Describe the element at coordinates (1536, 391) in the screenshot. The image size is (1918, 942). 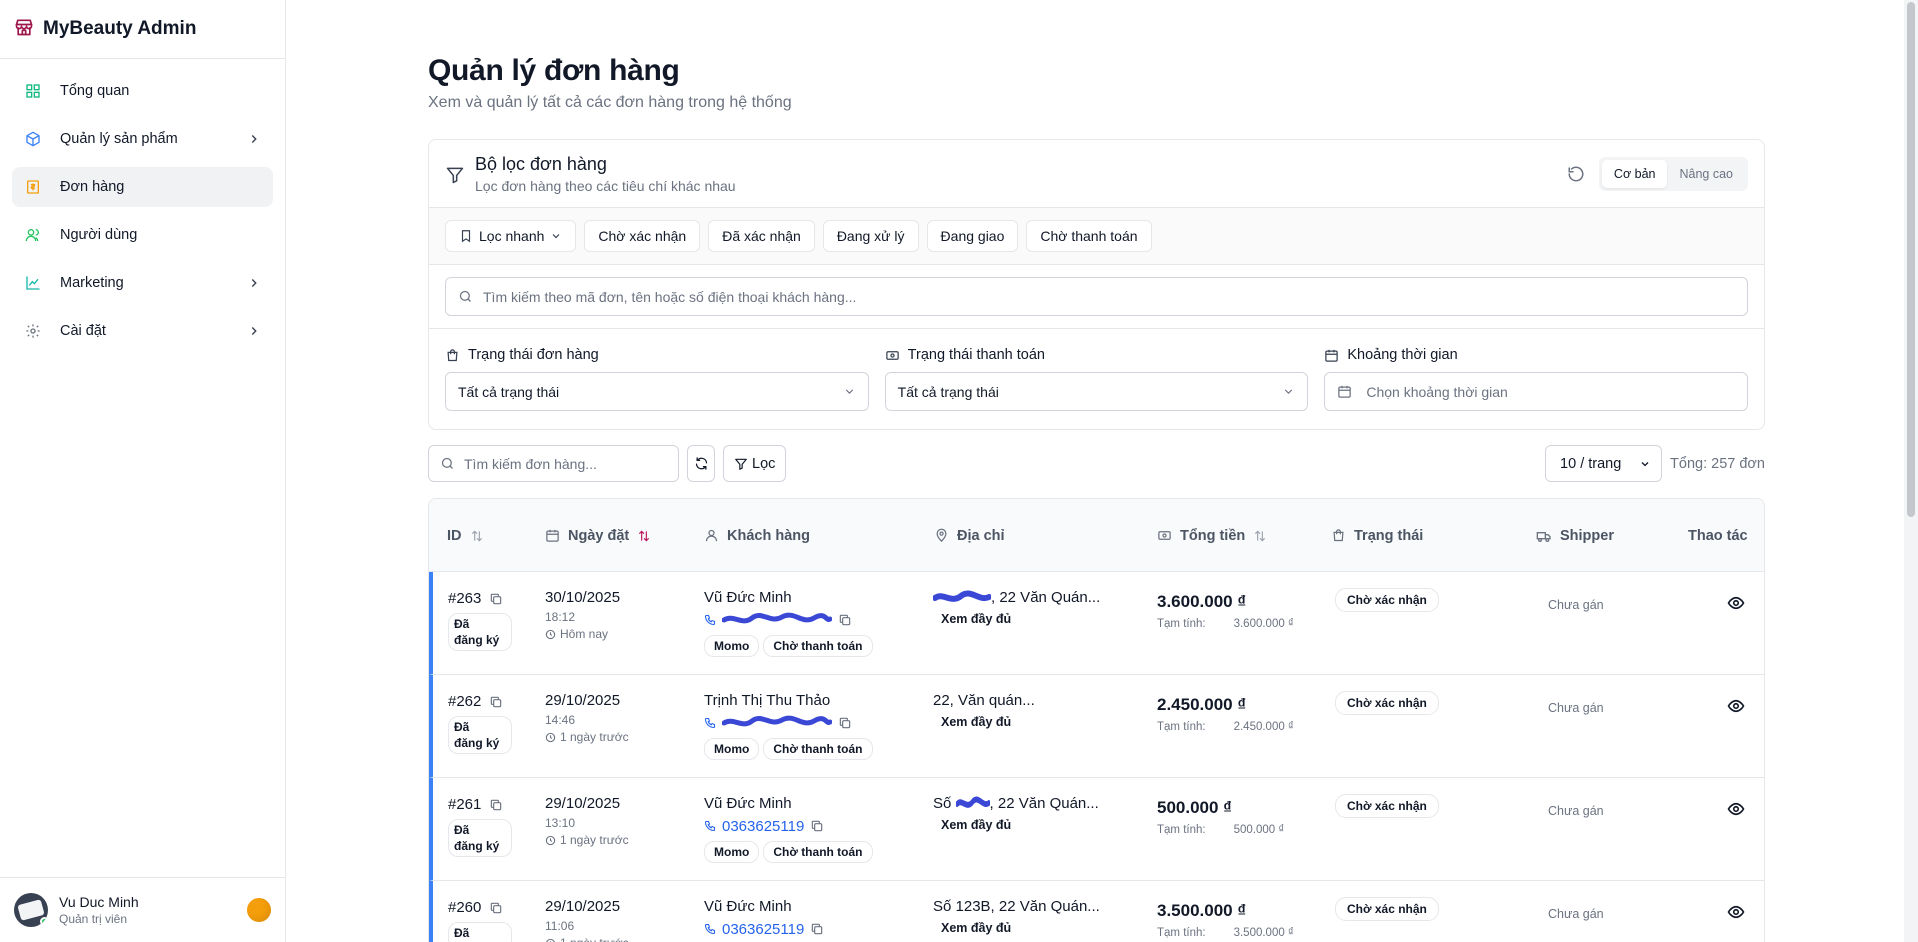
I see `date-range-picker: Chọn khoảng thời gian` at that location.